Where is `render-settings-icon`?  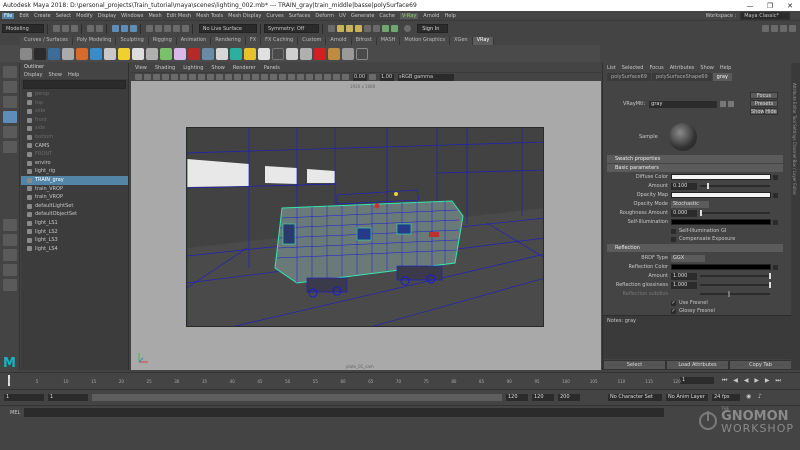
render-settings-icon is located at coordinates (368, 28).